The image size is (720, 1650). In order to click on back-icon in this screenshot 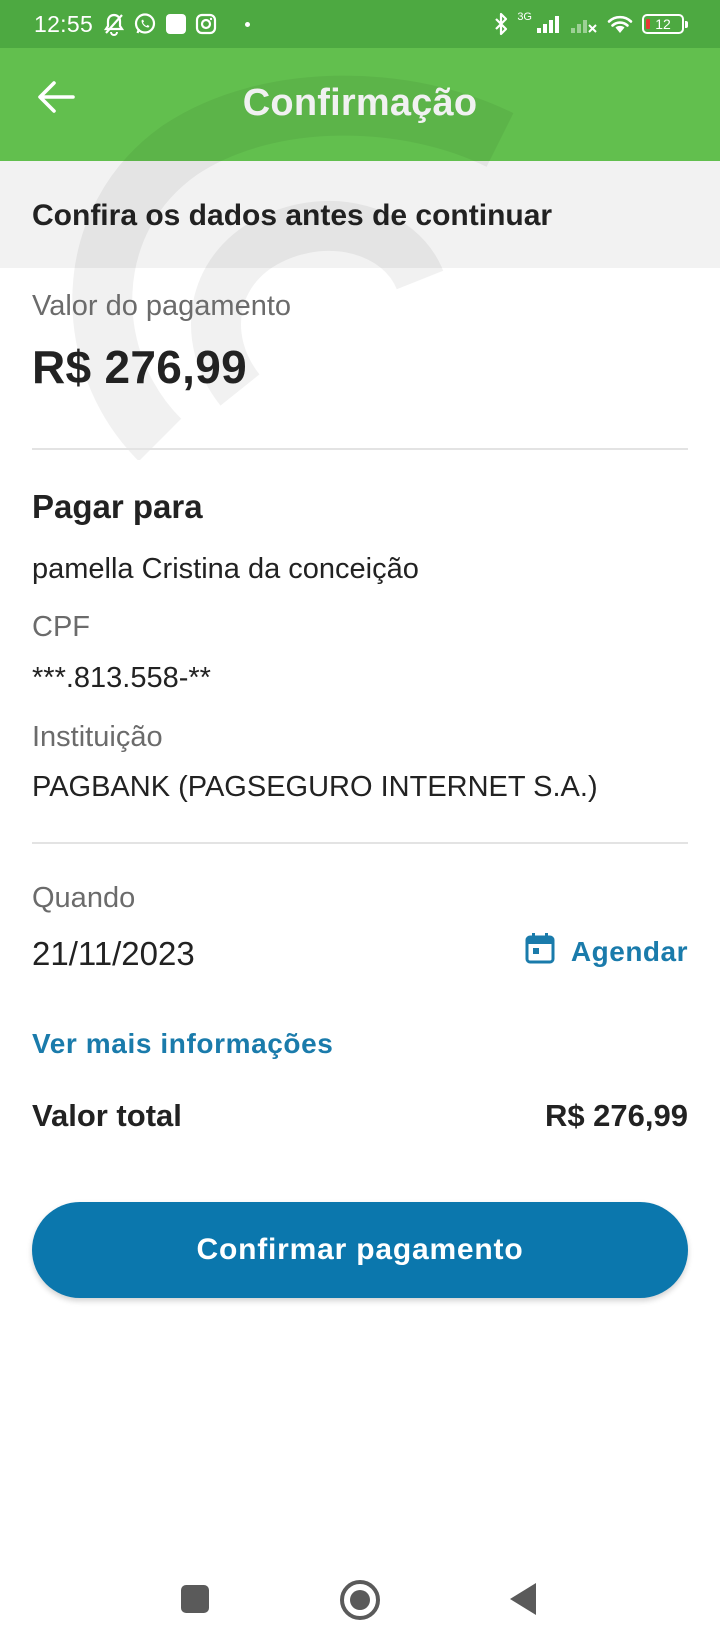, I will do `click(523, 1601)`.